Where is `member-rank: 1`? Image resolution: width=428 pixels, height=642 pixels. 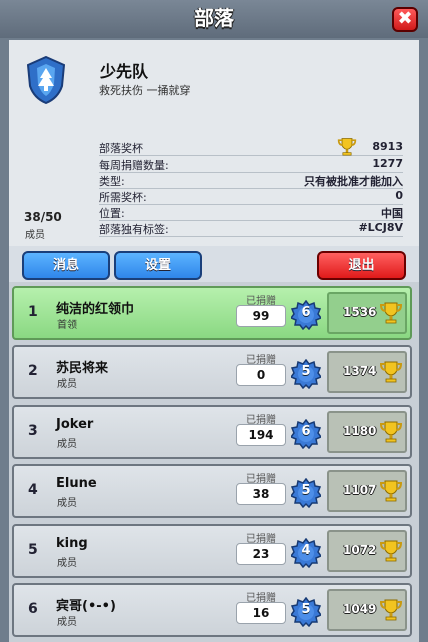
member-rank: 1 is located at coordinates (33, 312).